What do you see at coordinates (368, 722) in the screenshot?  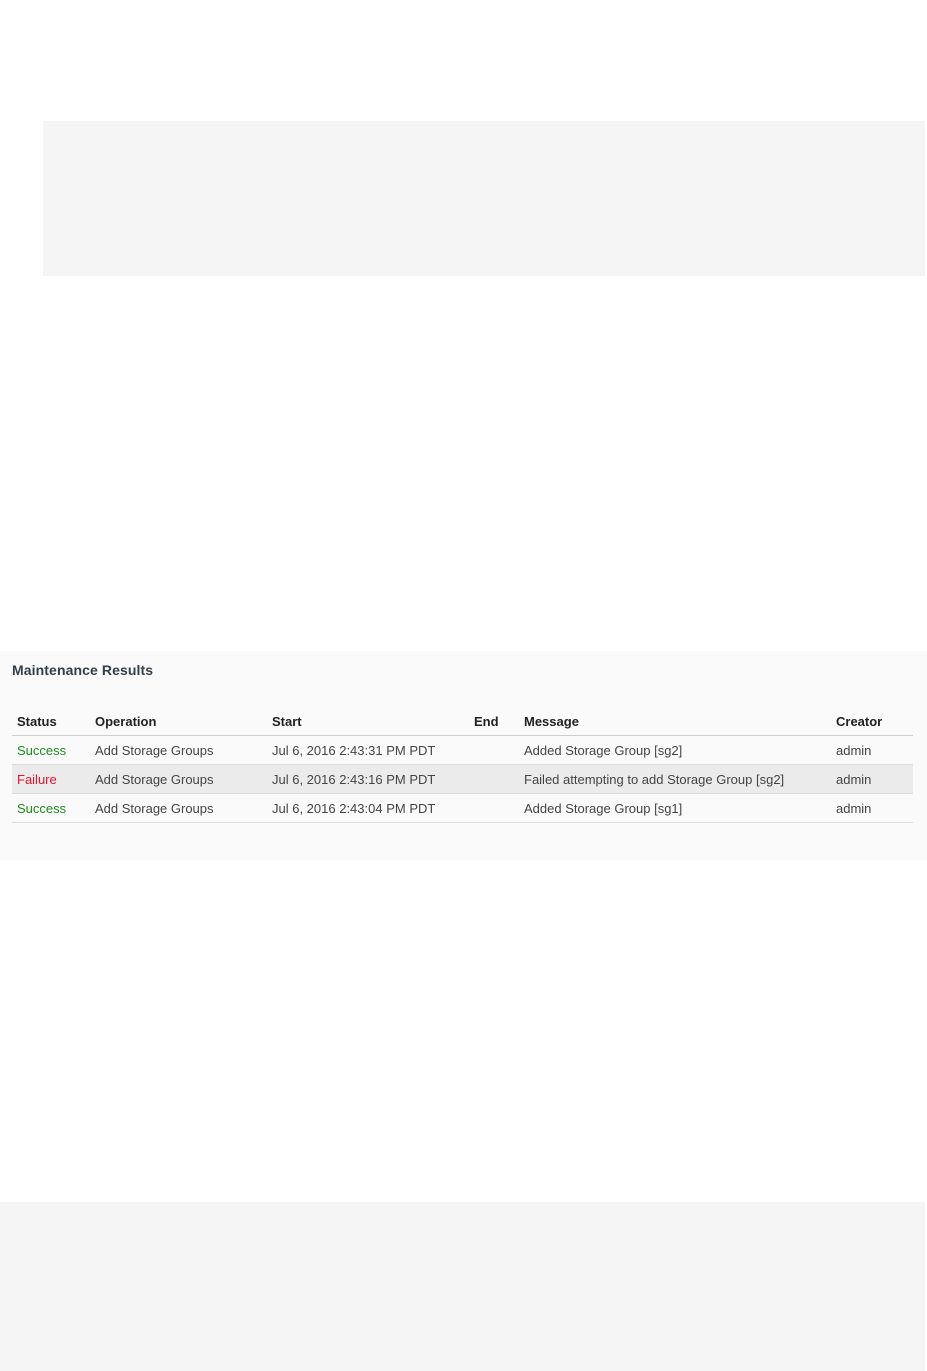 I see `column-header-start: Start` at bounding box center [368, 722].